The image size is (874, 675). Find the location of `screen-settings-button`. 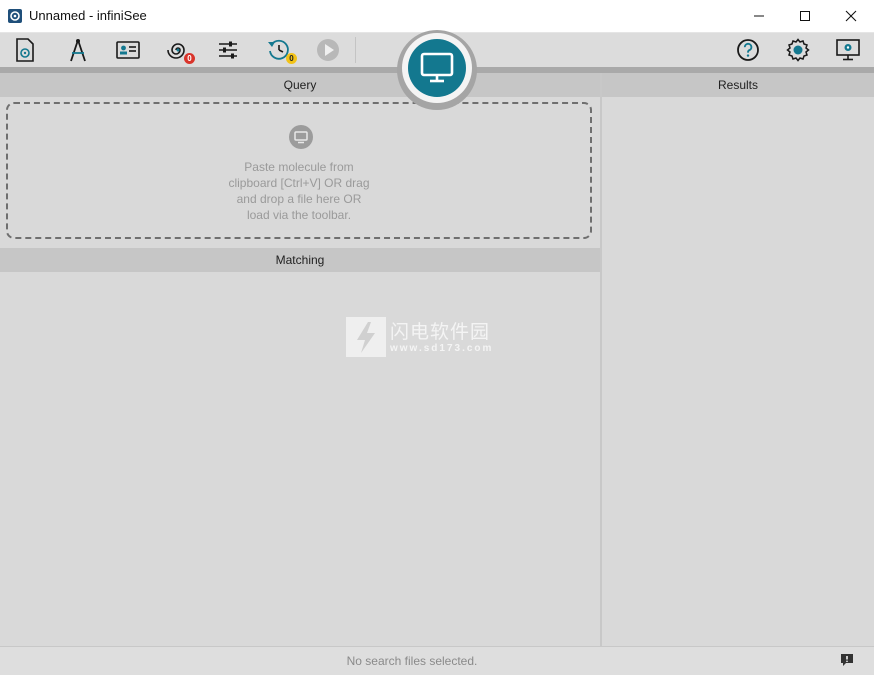

screen-settings-button is located at coordinates (848, 50).